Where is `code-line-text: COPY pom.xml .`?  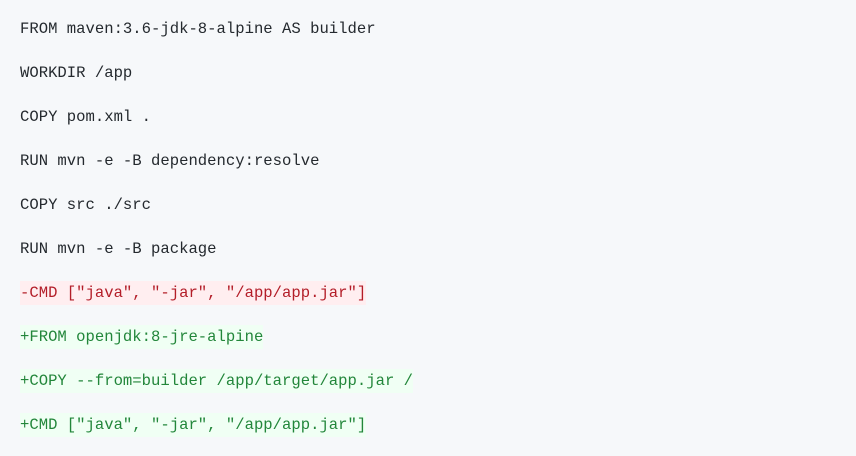 code-line-text: COPY pom.xml . is located at coordinates (86, 117).